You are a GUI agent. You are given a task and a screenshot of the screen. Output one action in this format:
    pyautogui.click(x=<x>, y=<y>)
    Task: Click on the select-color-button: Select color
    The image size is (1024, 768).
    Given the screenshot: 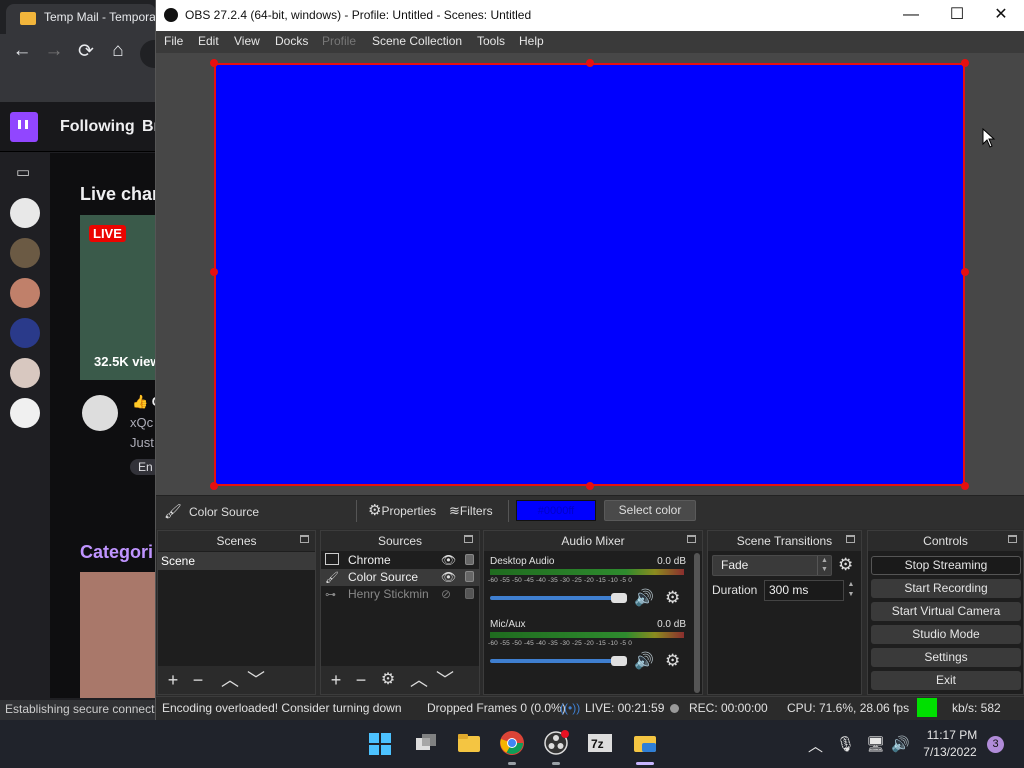 What is the action you would take?
    pyautogui.click(x=650, y=510)
    